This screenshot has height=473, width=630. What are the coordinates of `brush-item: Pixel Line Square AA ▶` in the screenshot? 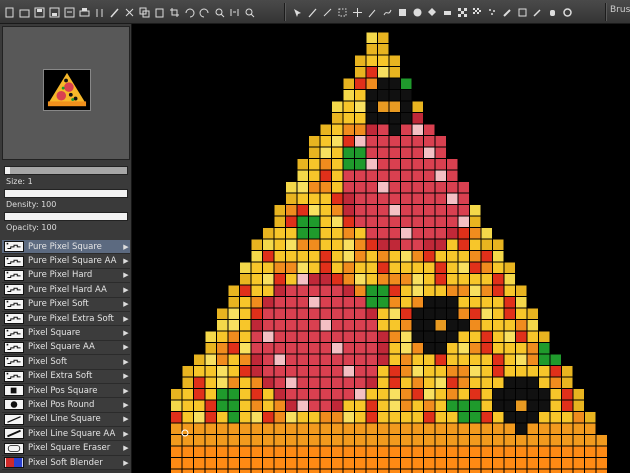 It's located at (66, 434).